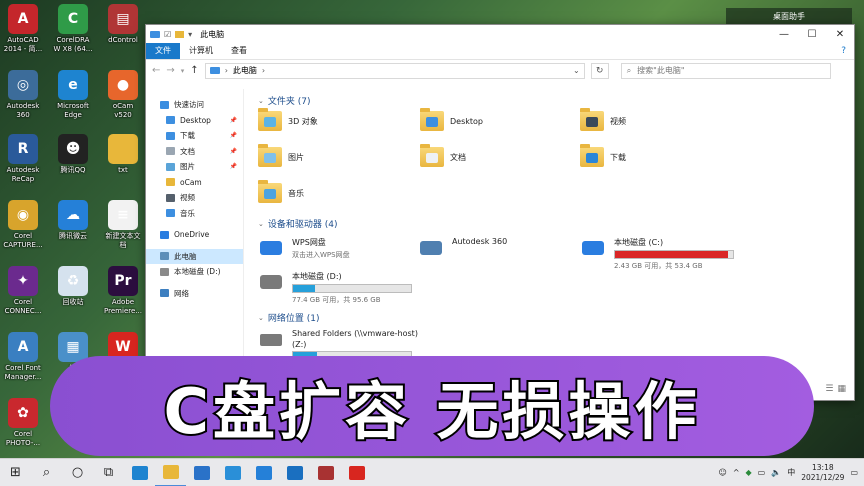 The width and height of the screenshot is (864, 486). Describe the element at coordinates (73, 154) in the screenshot. I see `desktop-icon: ☻ 腾讯QQ` at that location.